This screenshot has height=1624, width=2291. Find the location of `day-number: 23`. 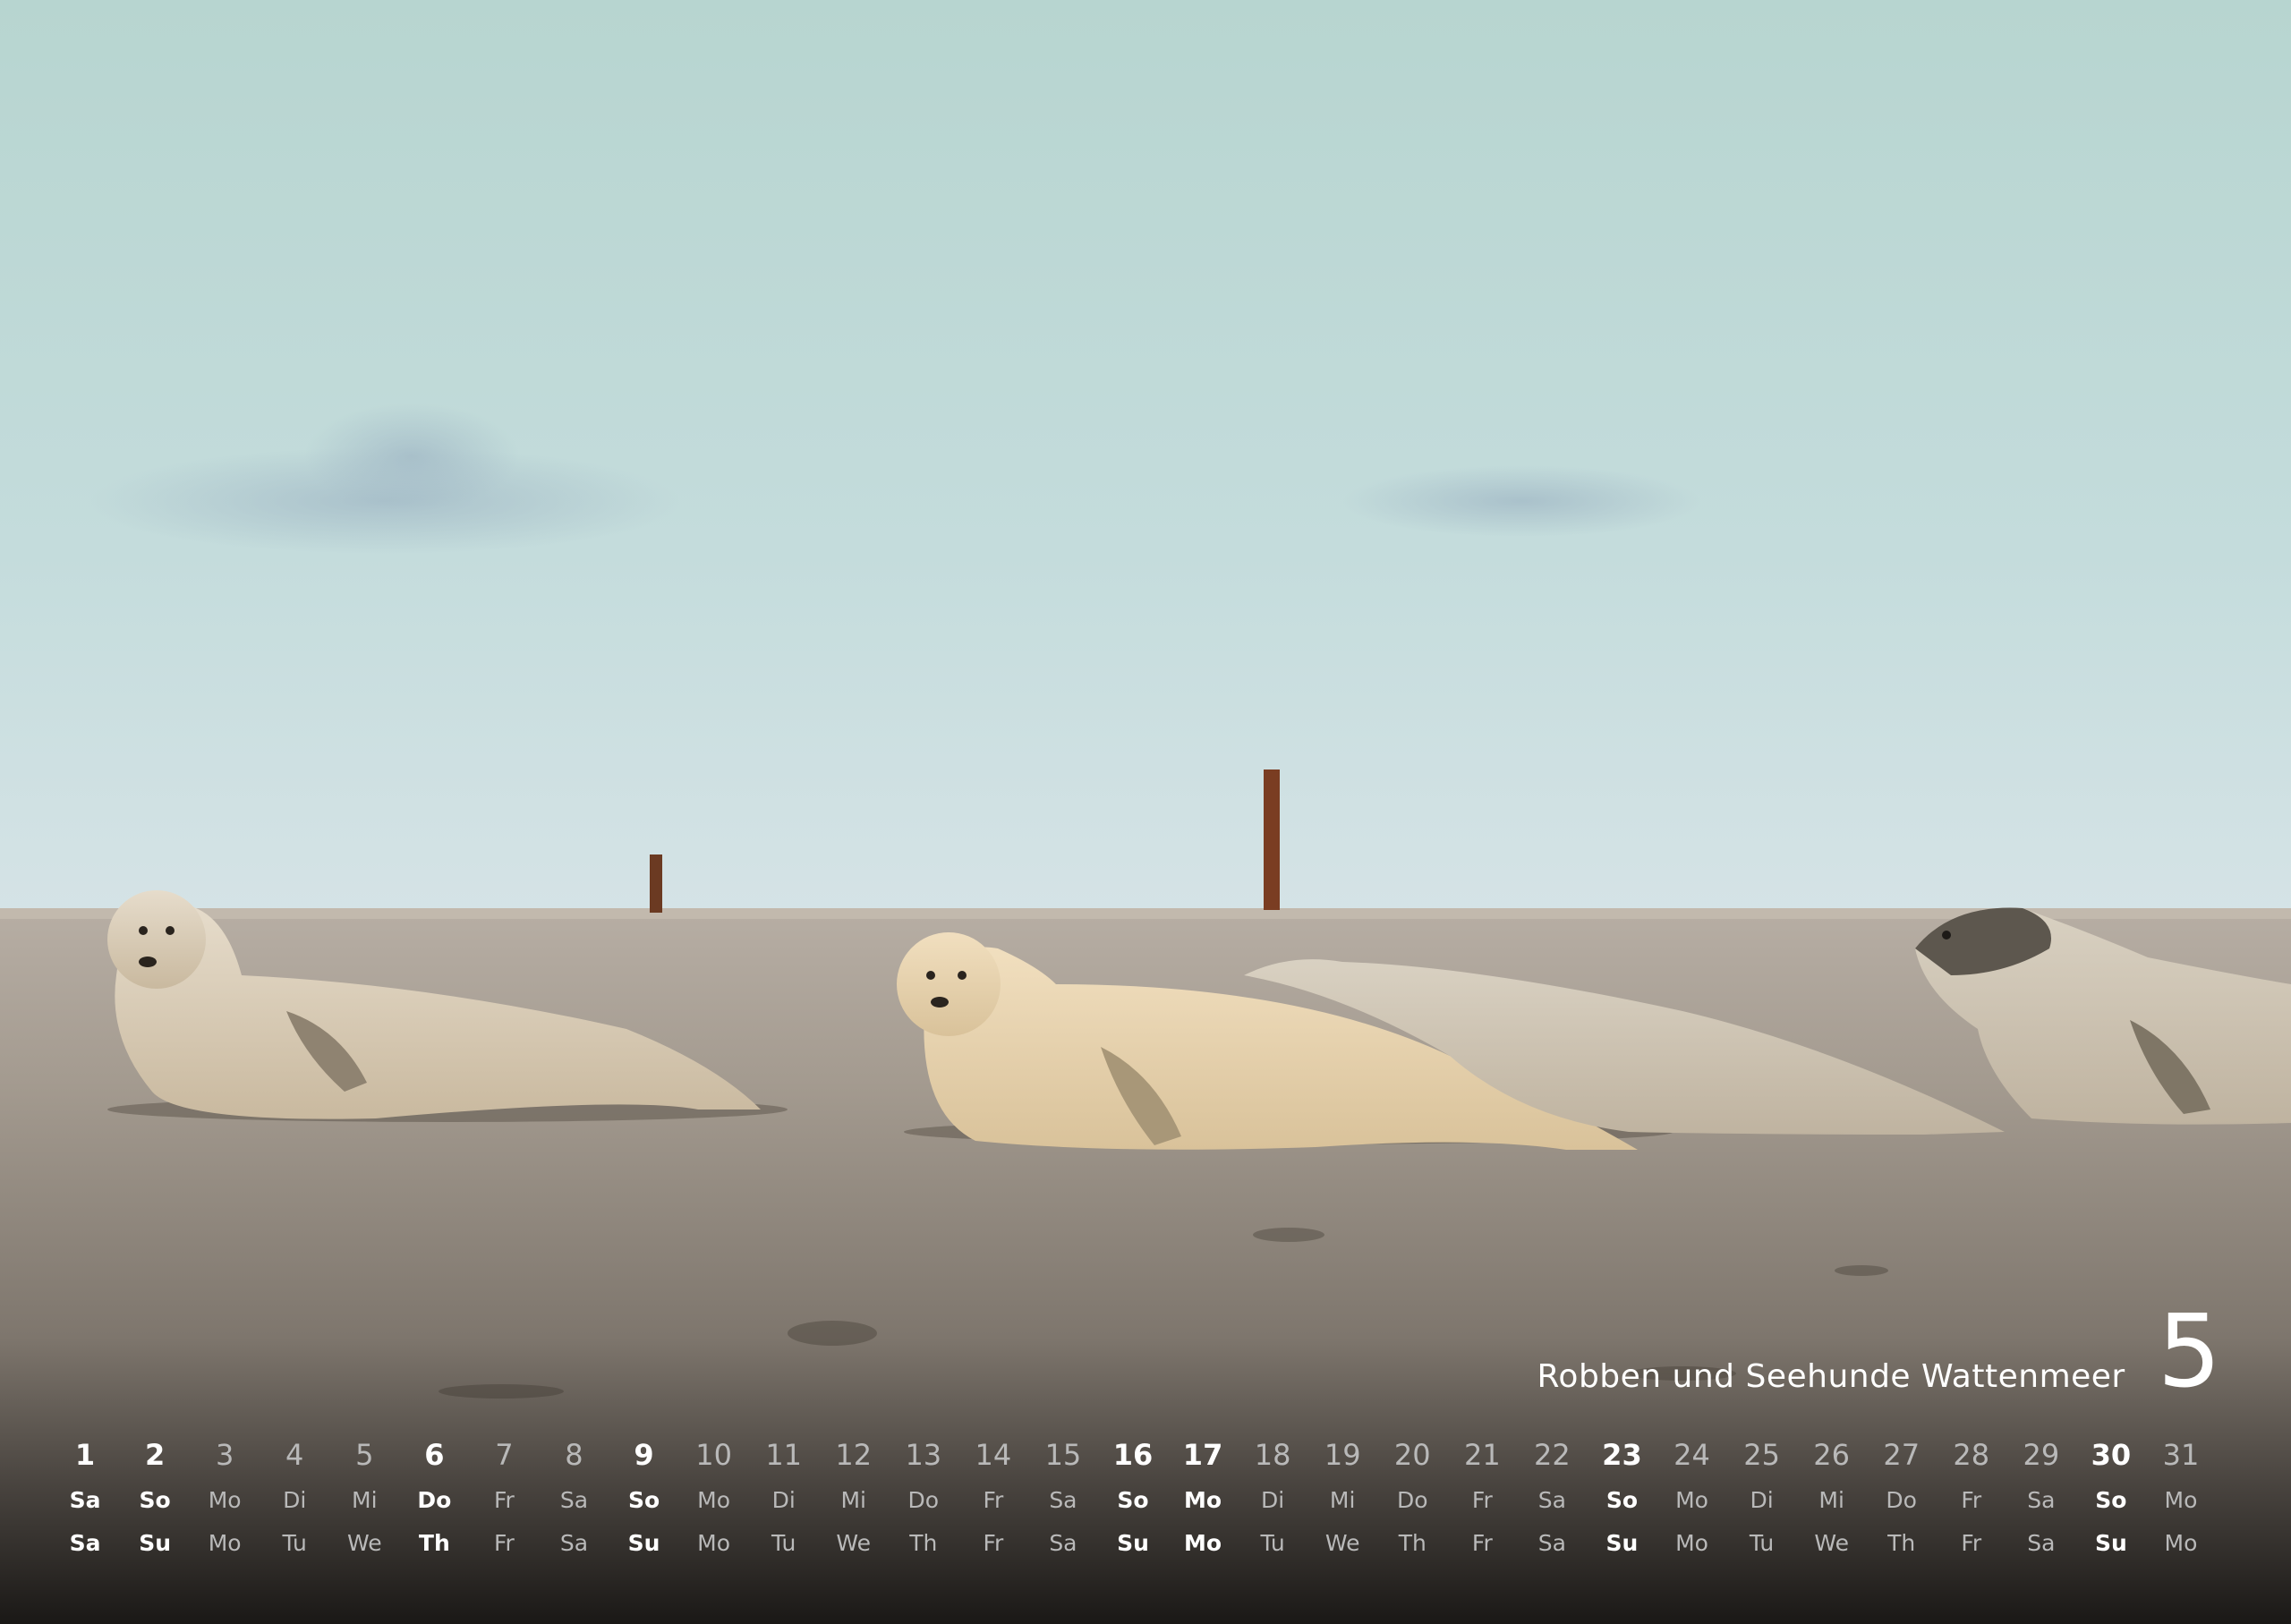

day-number: 23 is located at coordinates (1622, 1455).